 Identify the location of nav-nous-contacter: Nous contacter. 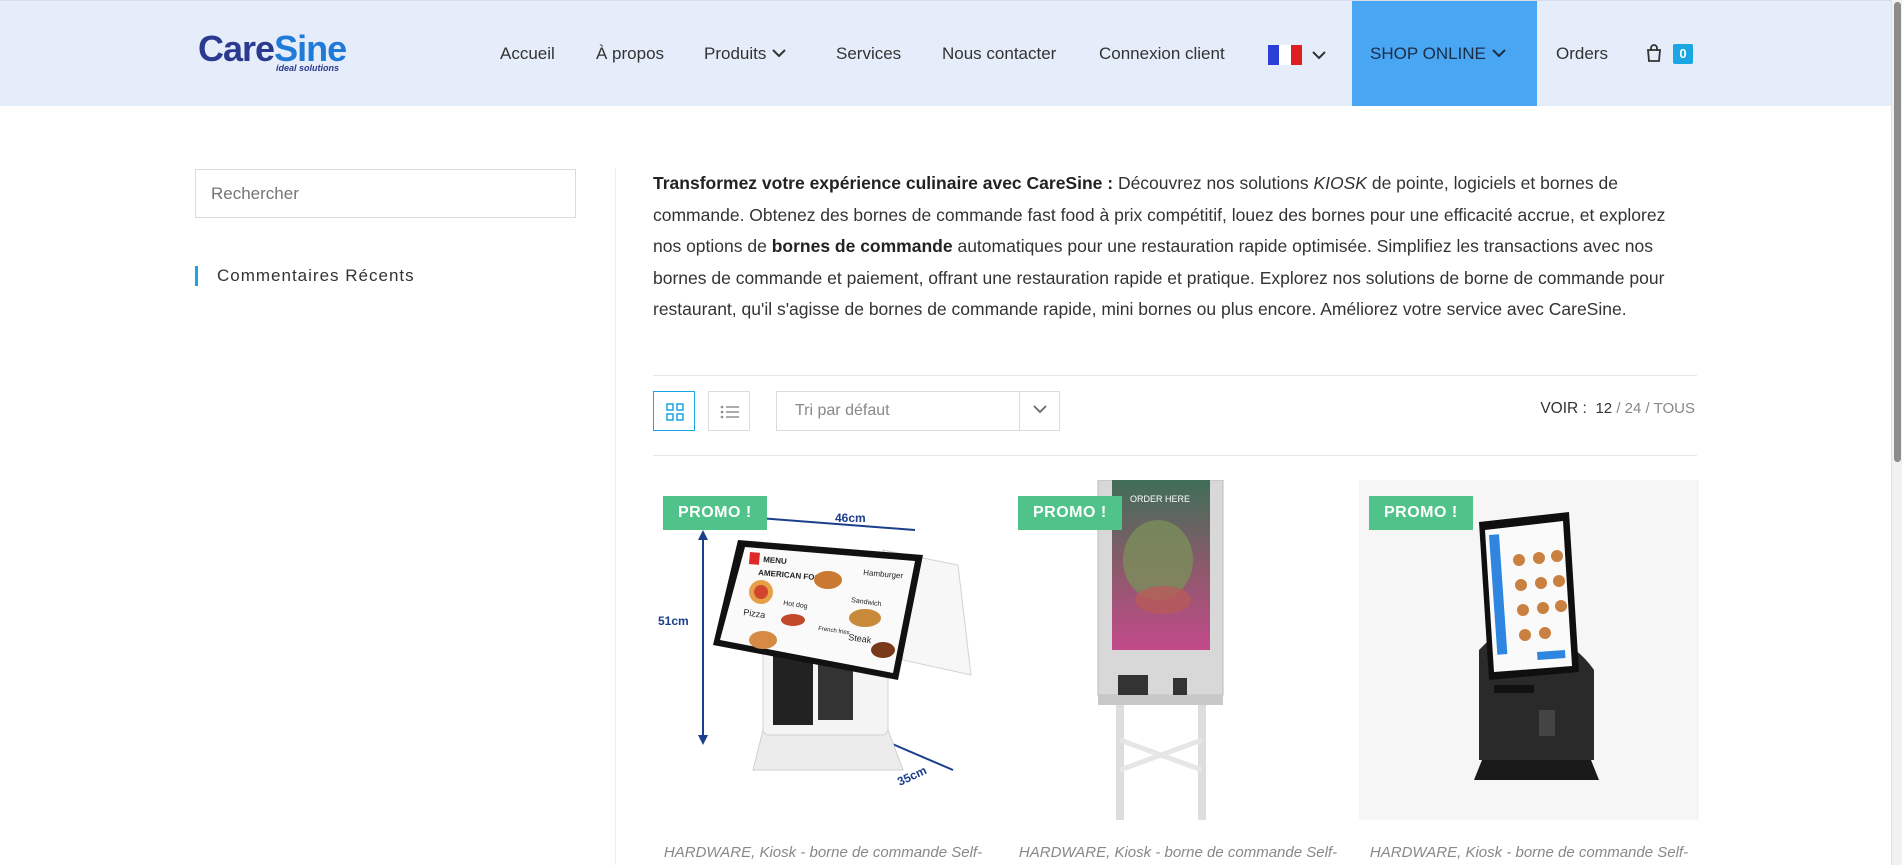
(999, 53).